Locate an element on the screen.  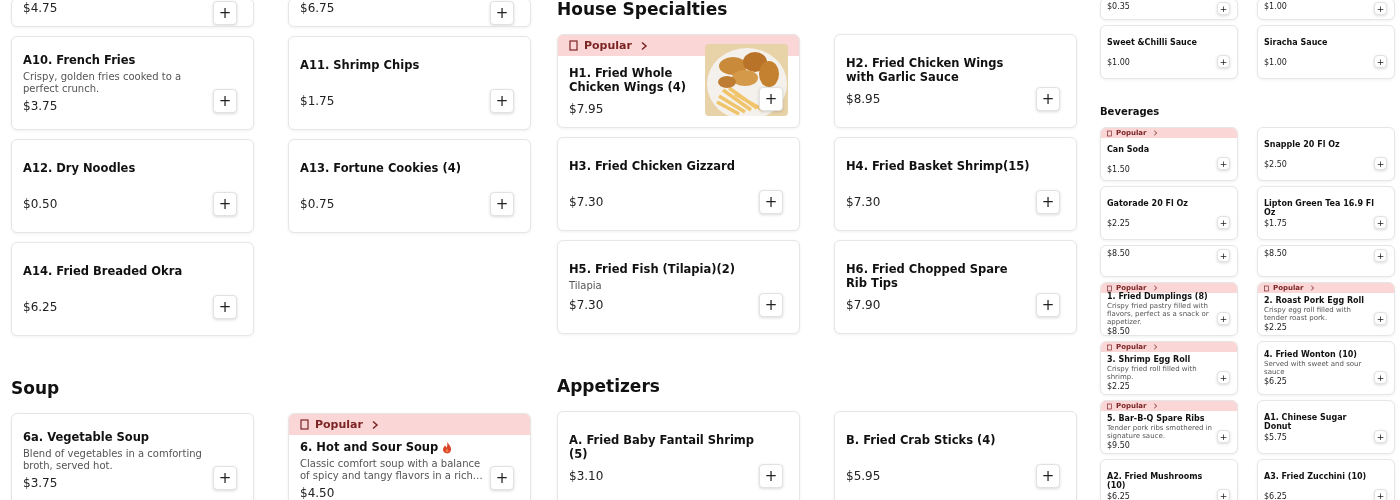
item-name: A13. Fortune Cookies (4) is located at coordinates (380, 167).